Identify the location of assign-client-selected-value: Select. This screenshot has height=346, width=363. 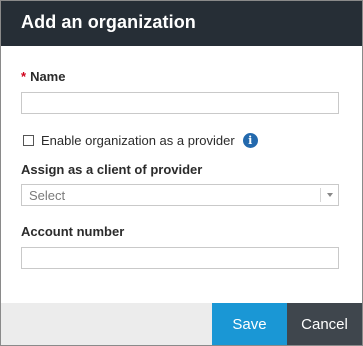
(47, 195).